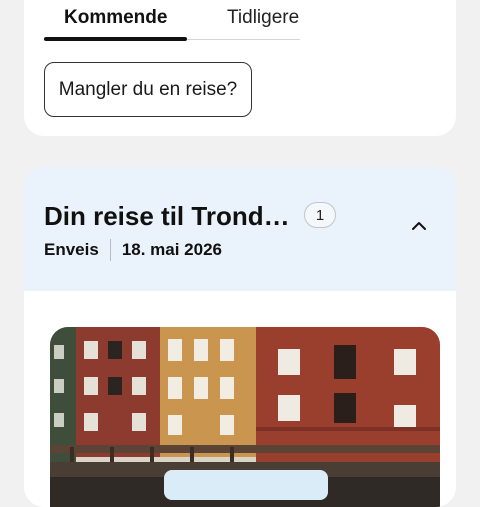  Describe the element at coordinates (115, 18) in the screenshot. I see `tab-upcoming: Kommende` at that location.